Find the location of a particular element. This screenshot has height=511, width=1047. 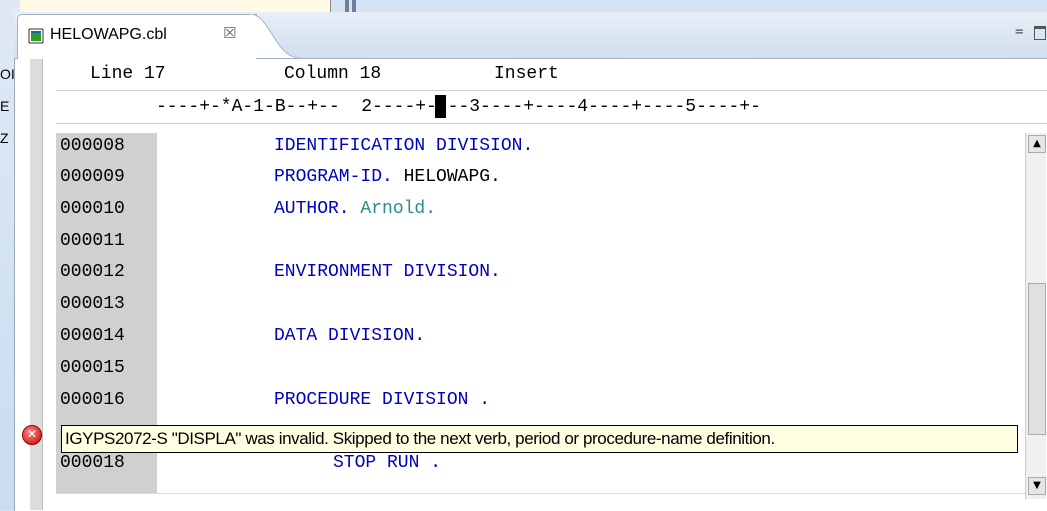

code-keyword: PROCEDURE DIVISION . is located at coordinates (382, 400).